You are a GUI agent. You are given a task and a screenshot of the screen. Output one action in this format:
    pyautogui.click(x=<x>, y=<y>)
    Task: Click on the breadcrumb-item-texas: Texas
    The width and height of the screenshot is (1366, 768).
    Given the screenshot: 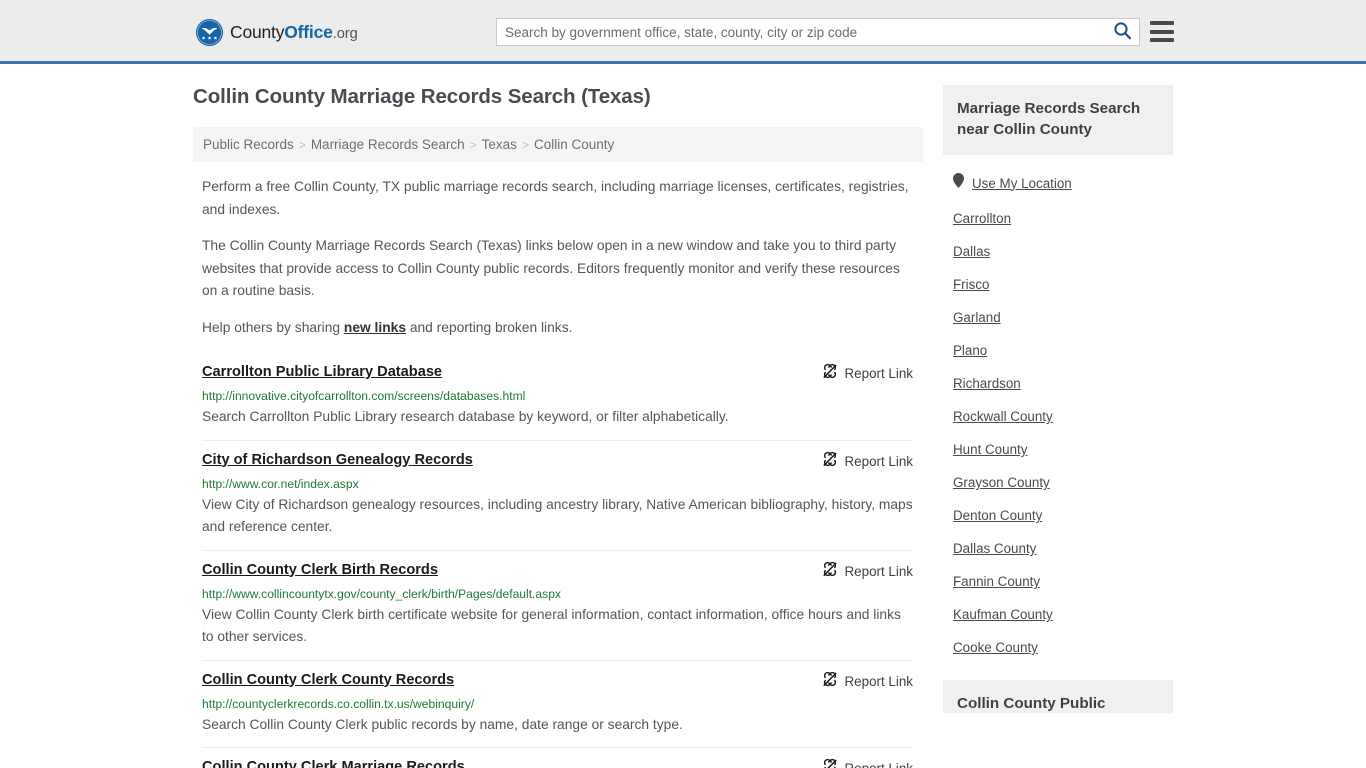 What is the action you would take?
    pyautogui.click(x=499, y=144)
    